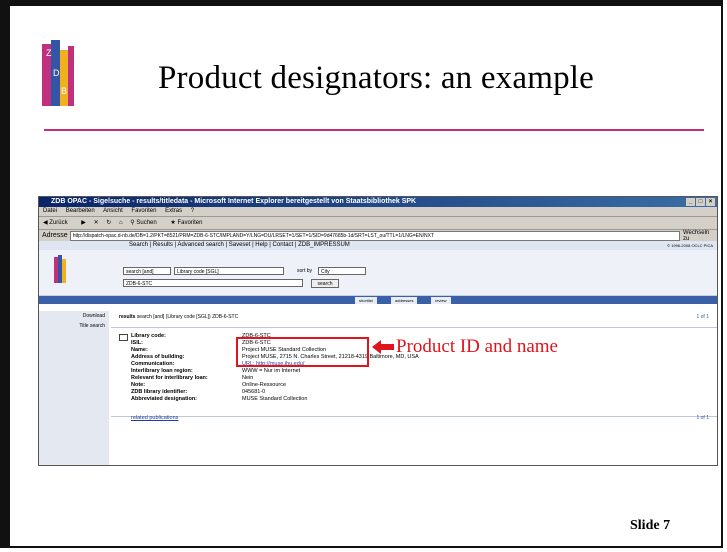 The width and height of the screenshot is (727, 552). Describe the element at coordinates (383, 347) in the screenshot. I see `arrow-left-icon` at that location.